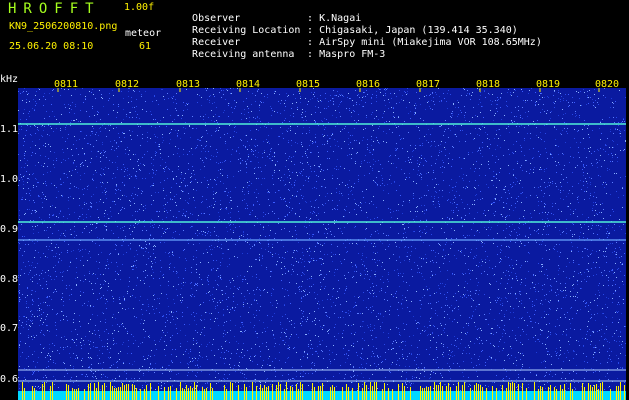  What do you see at coordinates (188, 84) in the screenshot?
I see `time-tick: 0813` at bounding box center [188, 84].